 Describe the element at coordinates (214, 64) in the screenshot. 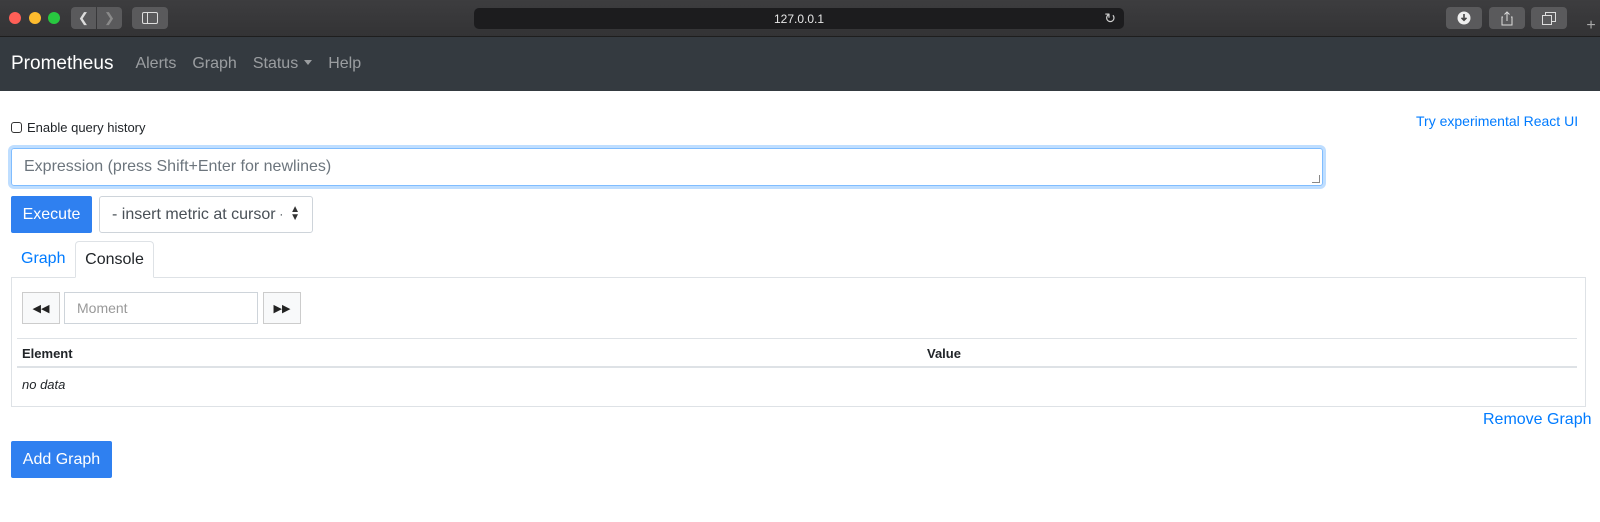

I see `nav-graph: Graph` at that location.